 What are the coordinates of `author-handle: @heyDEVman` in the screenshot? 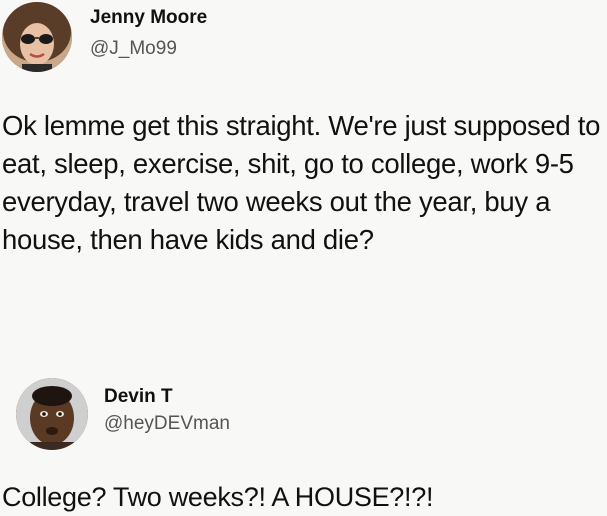 It's located at (167, 424).